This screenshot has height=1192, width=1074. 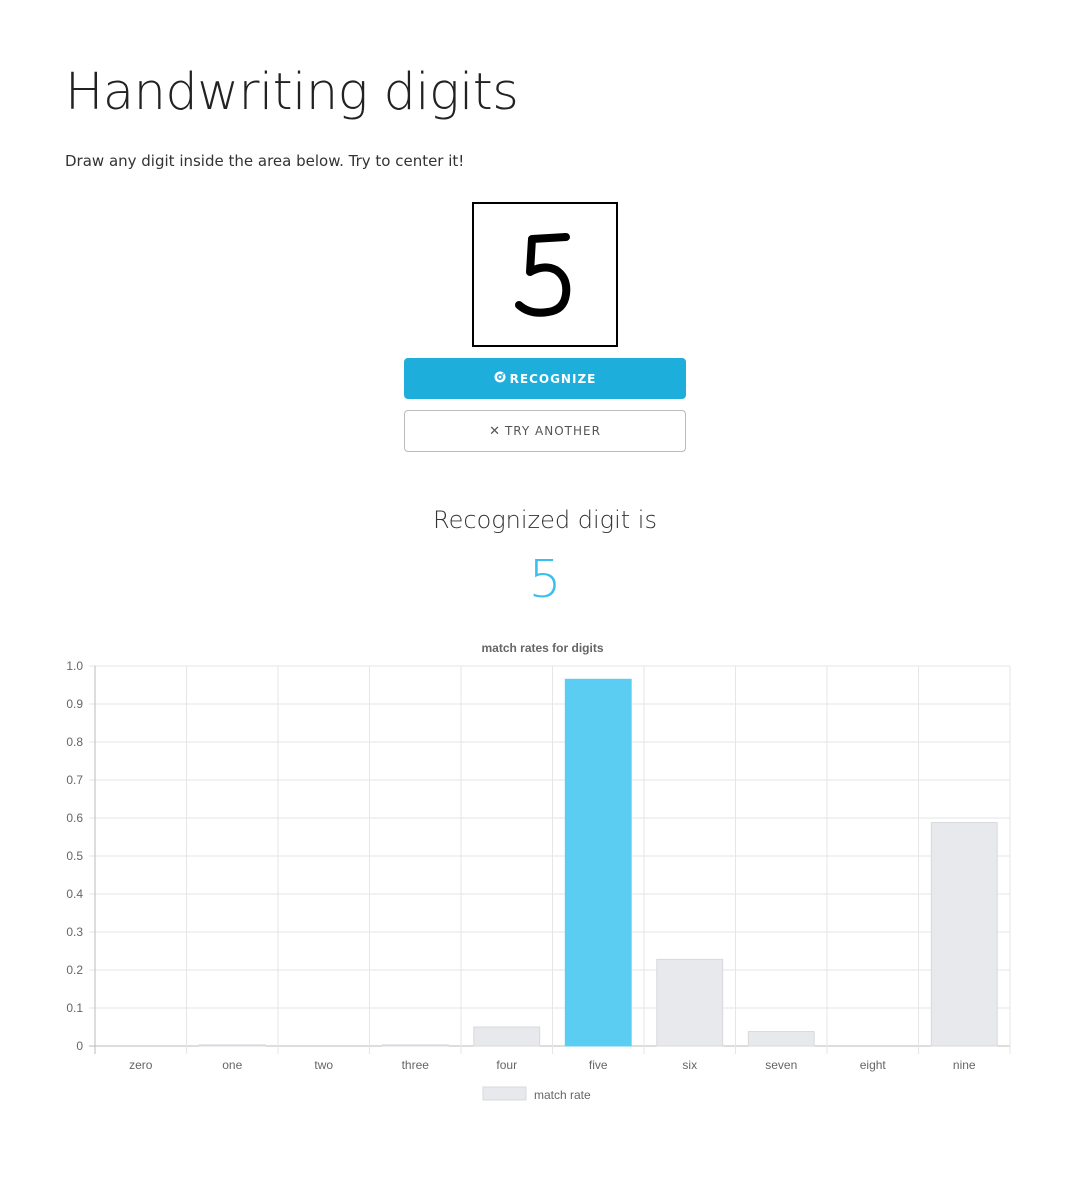 I want to click on x-tick-label: two, so click(x=323, y=1065).